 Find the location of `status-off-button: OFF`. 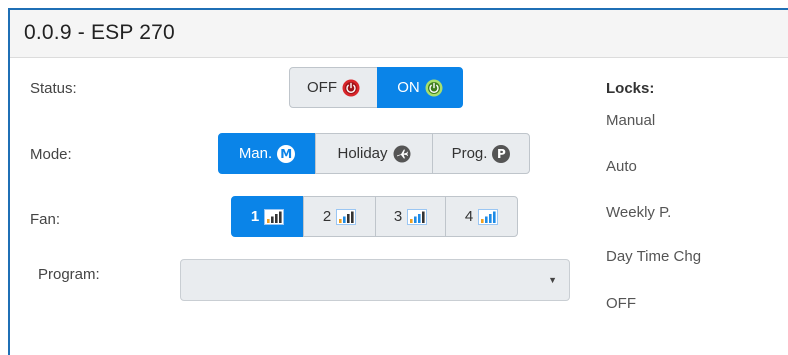

status-off-button: OFF is located at coordinates (333, 87).